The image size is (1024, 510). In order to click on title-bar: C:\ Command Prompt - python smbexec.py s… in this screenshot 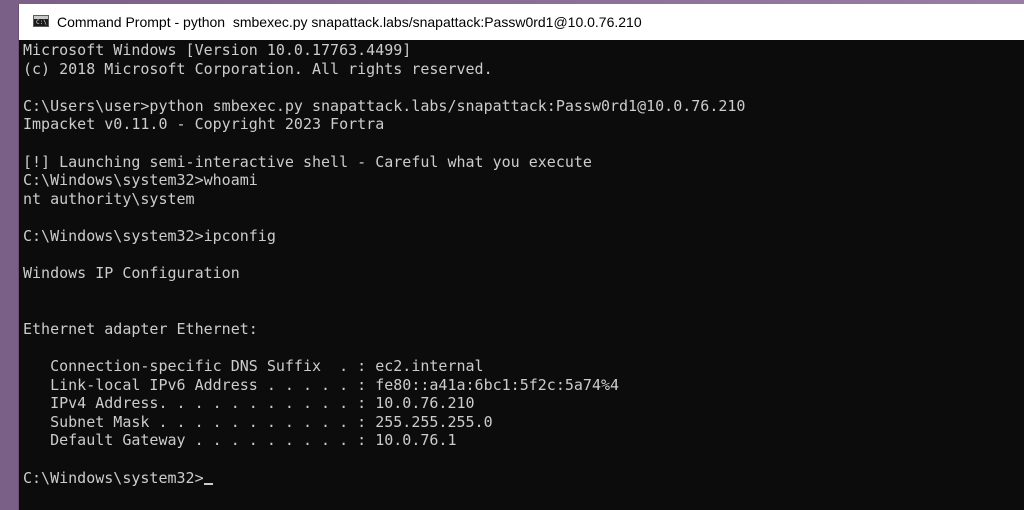, I will do `click(521, 22)`.